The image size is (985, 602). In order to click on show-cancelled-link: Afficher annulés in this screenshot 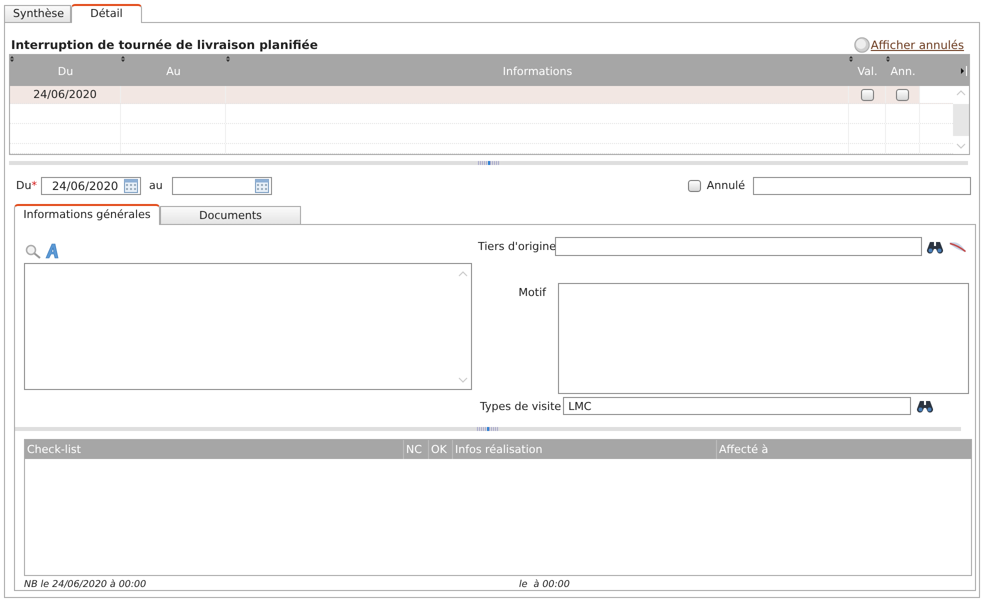, I will do `click(917, 45)`.